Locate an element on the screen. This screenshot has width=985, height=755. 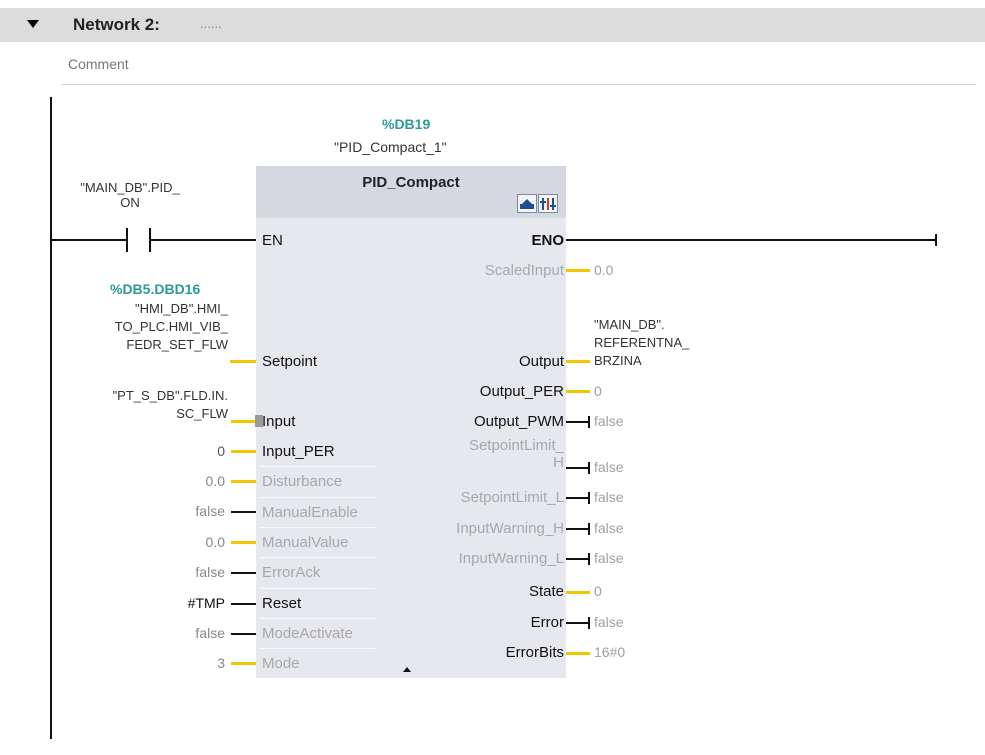
manual-enable-value: false is located at coordinates (210, 511).